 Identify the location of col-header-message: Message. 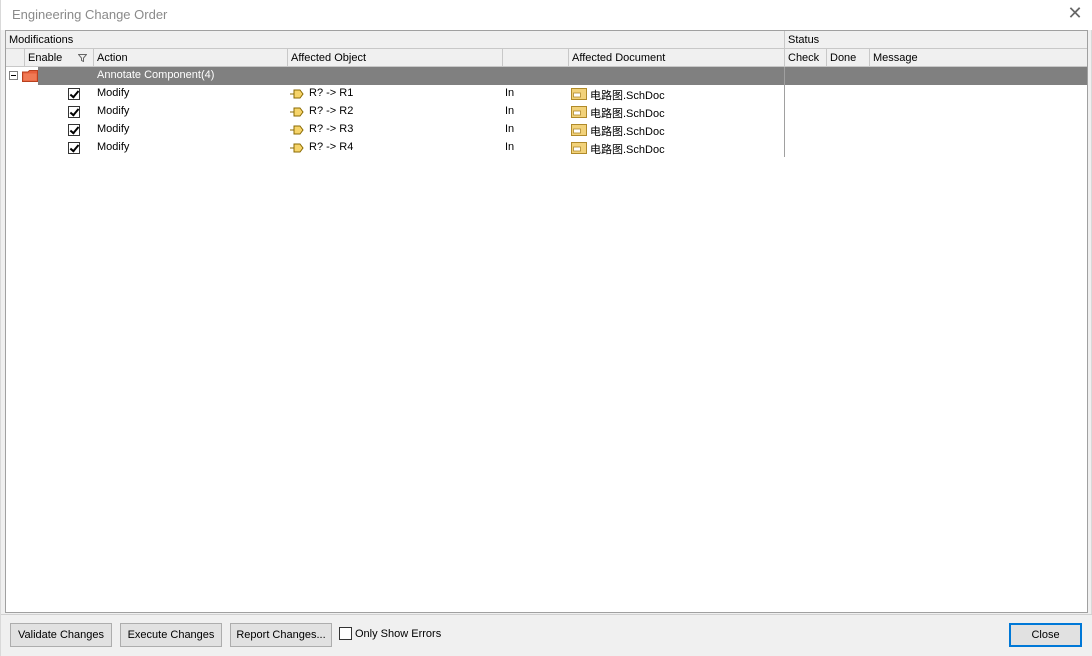
(978, 58).